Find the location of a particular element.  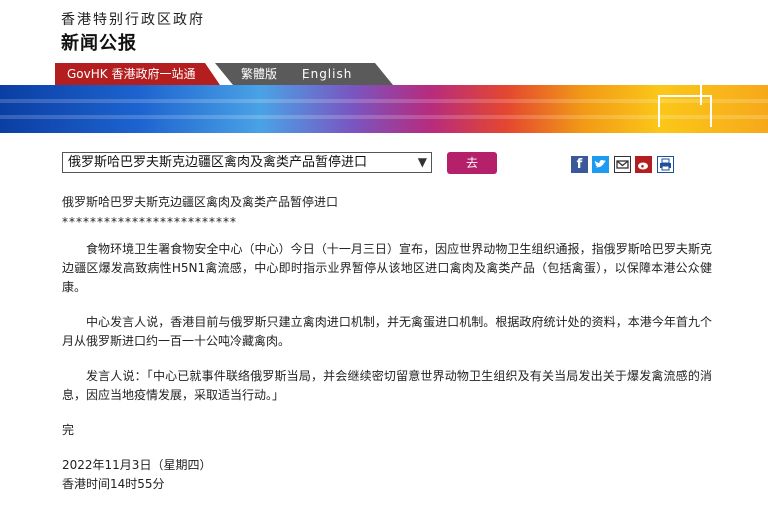

tab-strip: GovHK 香港政府一站通 繁體版 English is located at coordinates (384, 74).